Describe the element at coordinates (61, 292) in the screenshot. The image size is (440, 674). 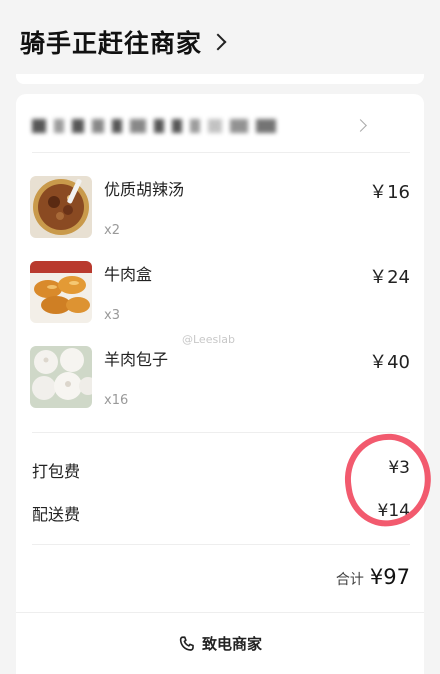
I see `fried-pastry-photo-icon` at that location.